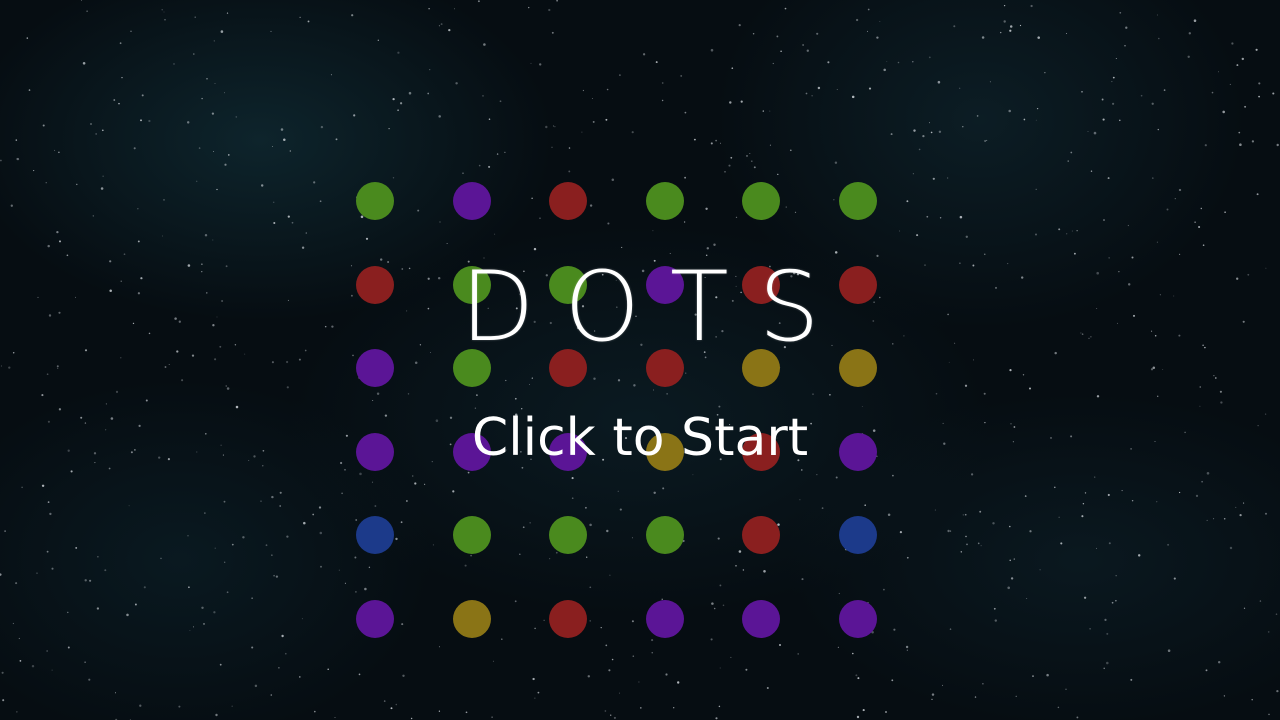 This screenshot has height=720, width=1280. What do you see at coordinates (655, 307) in the screenshot?
I see `game-title: DOTS` at bounding box center [655, 307].